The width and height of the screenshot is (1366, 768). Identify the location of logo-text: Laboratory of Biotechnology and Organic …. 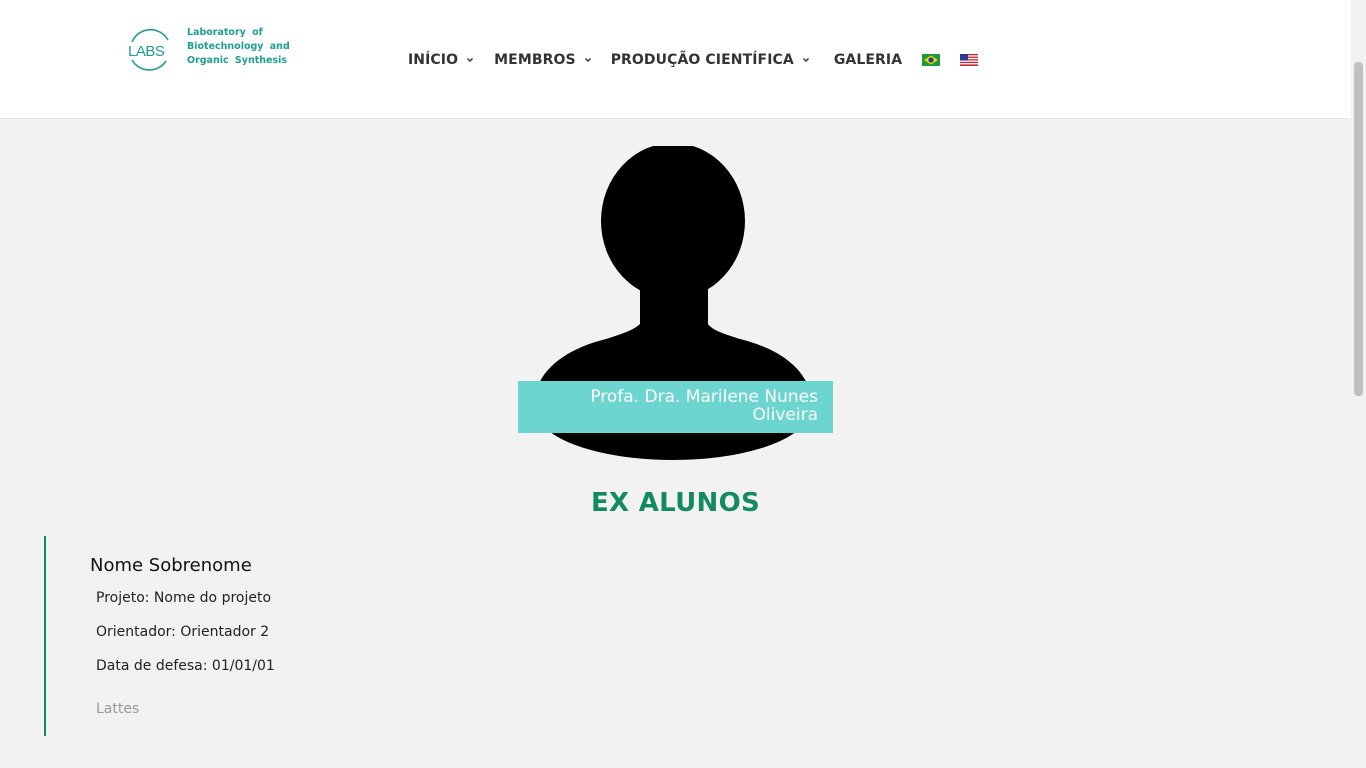
(238, 47).